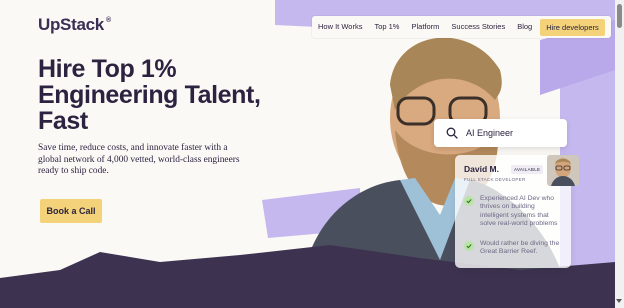 The height and width of the screenshot is (308, 624). Describe the element at coordinates (495, 179) in the screenshot. I see `profile-role: FULL STACK DEVELOPER` at that location.